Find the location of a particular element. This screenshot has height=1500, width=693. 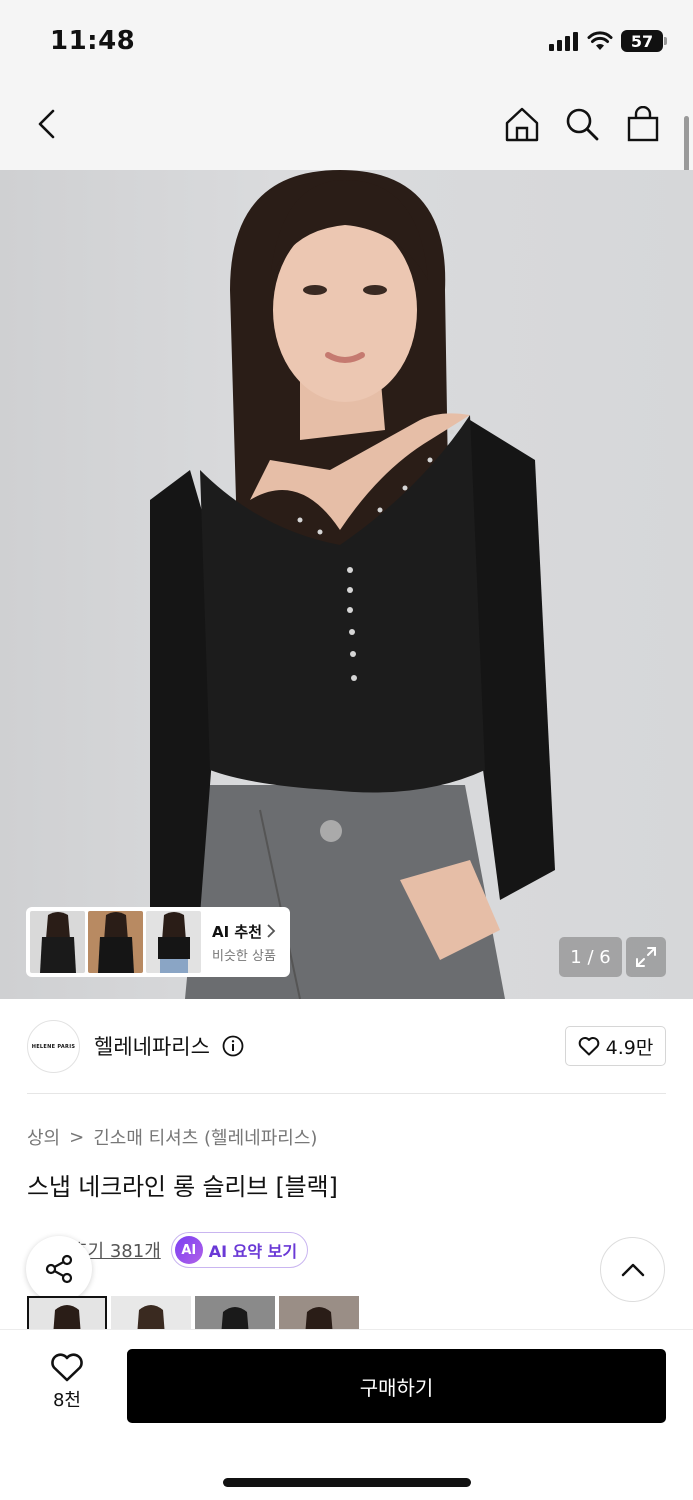

search-icon is located at coordinates (582, 124).